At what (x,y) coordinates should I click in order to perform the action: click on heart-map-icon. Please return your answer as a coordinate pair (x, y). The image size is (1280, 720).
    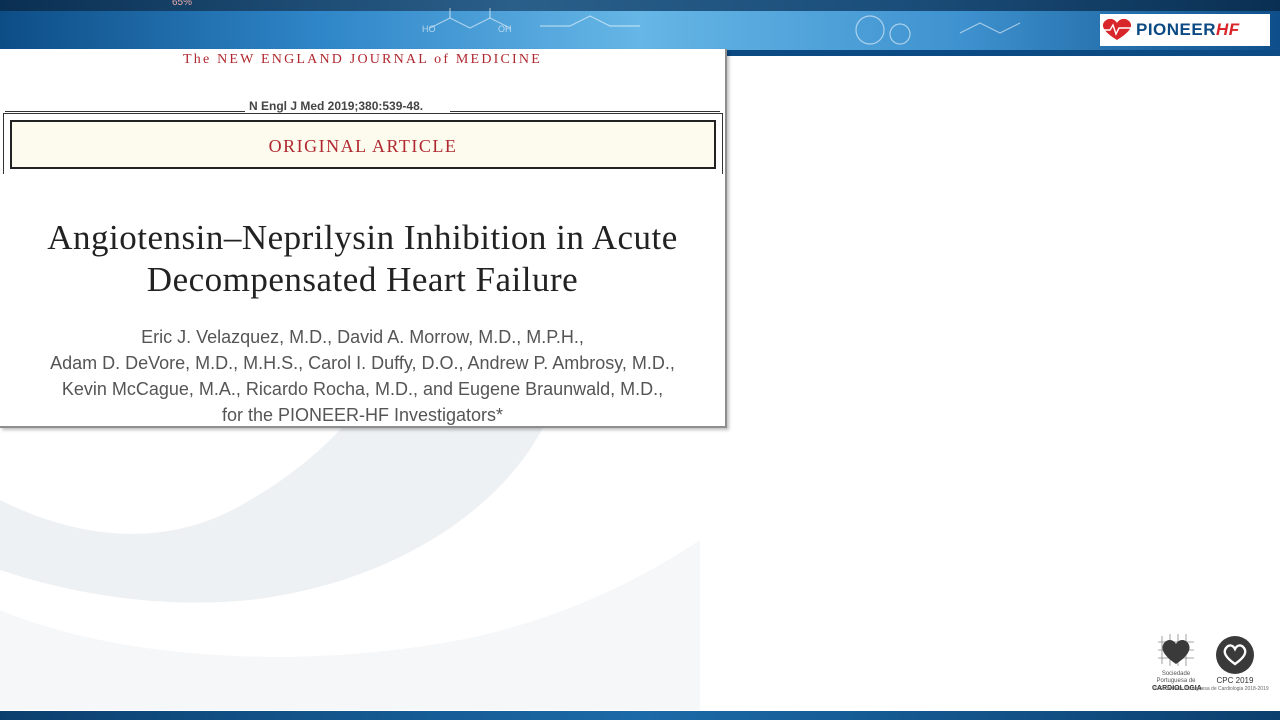
    Looking at the image, I should click on (1176, 650).